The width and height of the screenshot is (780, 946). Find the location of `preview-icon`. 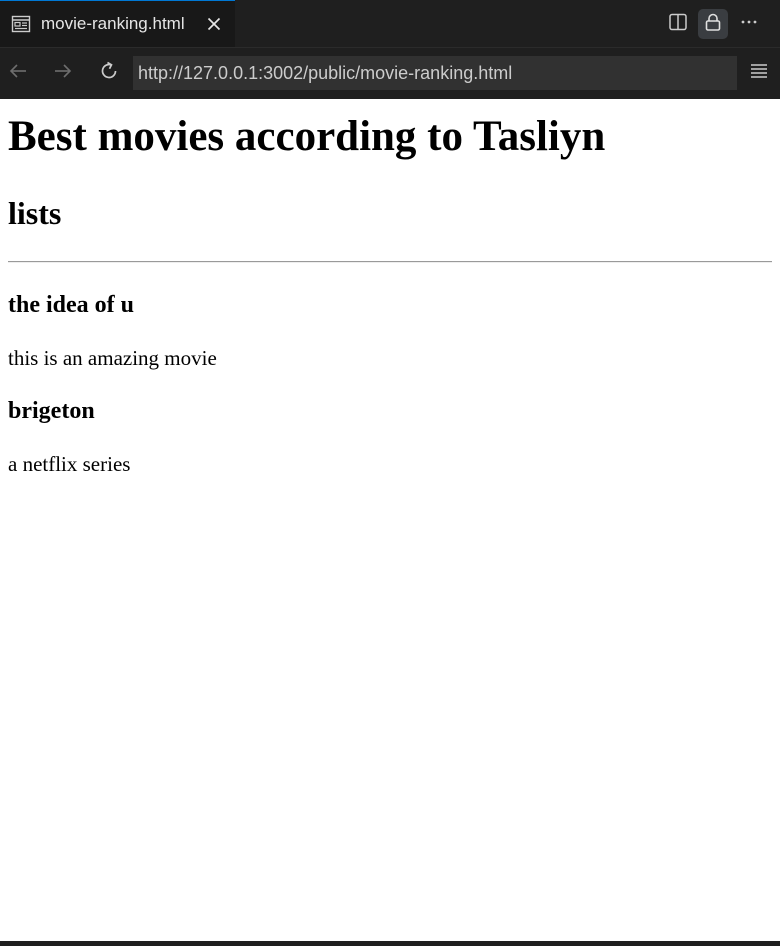

preview-icon is located at coordinates (21, 24).